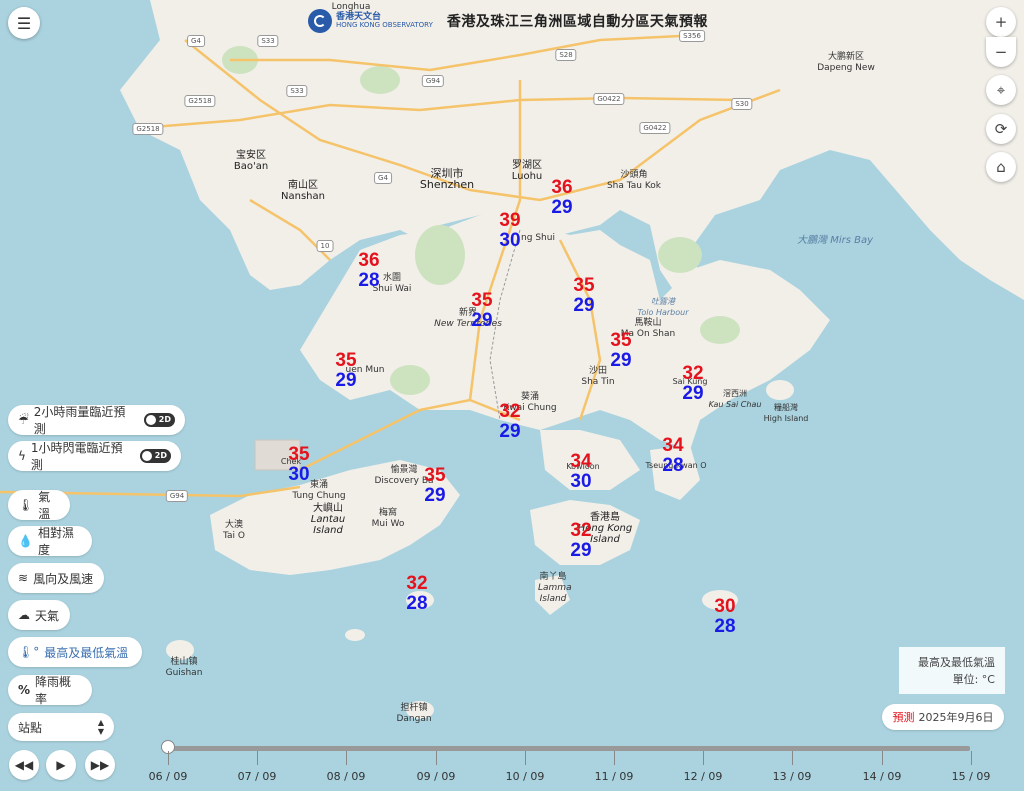  I want to click on place-shenzhen-en: Shenzhen, so click(447, 184).